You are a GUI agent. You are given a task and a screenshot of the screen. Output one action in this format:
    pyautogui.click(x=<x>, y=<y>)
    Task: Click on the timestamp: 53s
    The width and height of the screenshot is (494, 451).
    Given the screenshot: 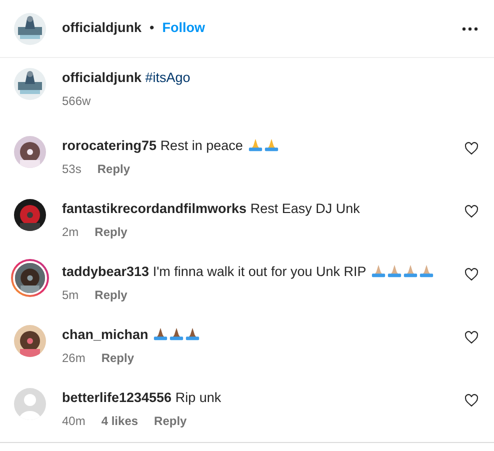 What is the action you would take?
    pyautogui.click(x=72, y=169)
    